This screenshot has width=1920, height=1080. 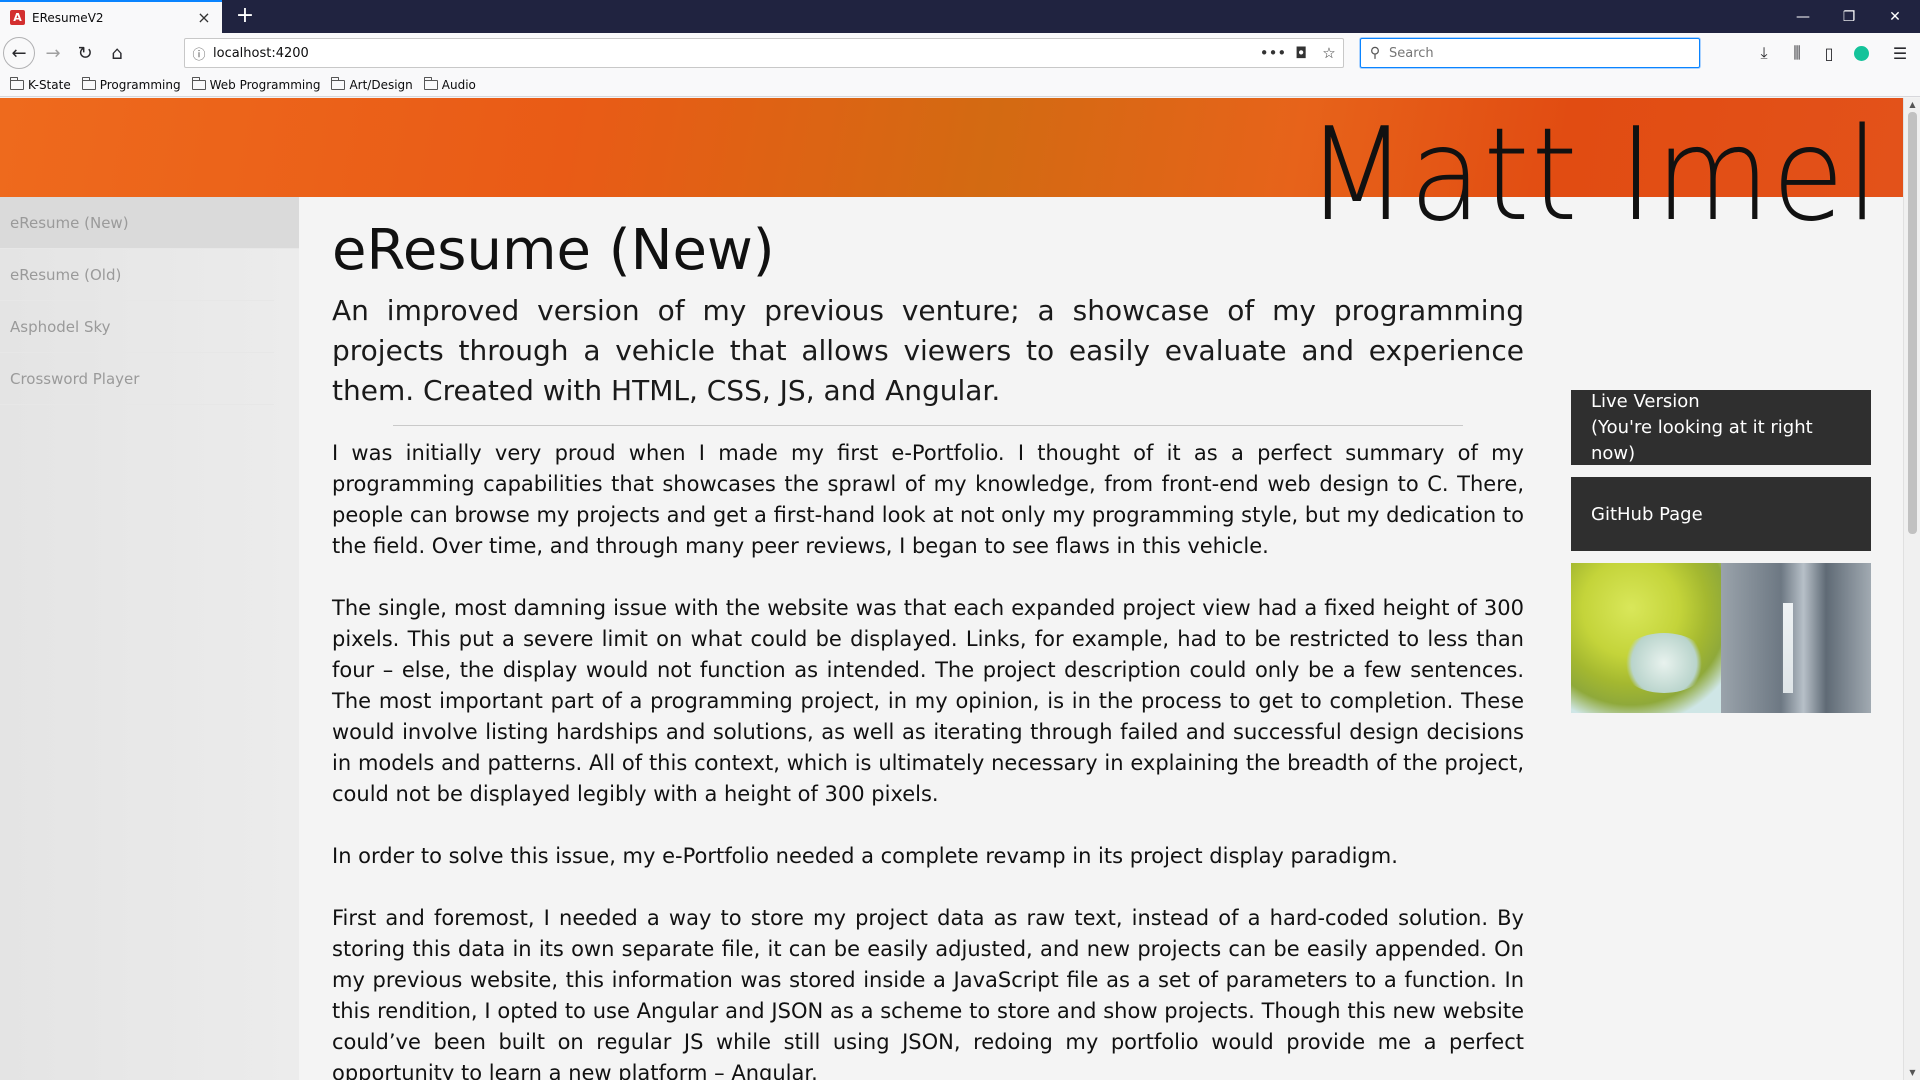 I want to click on project-images, so click(x=1721, y=638).